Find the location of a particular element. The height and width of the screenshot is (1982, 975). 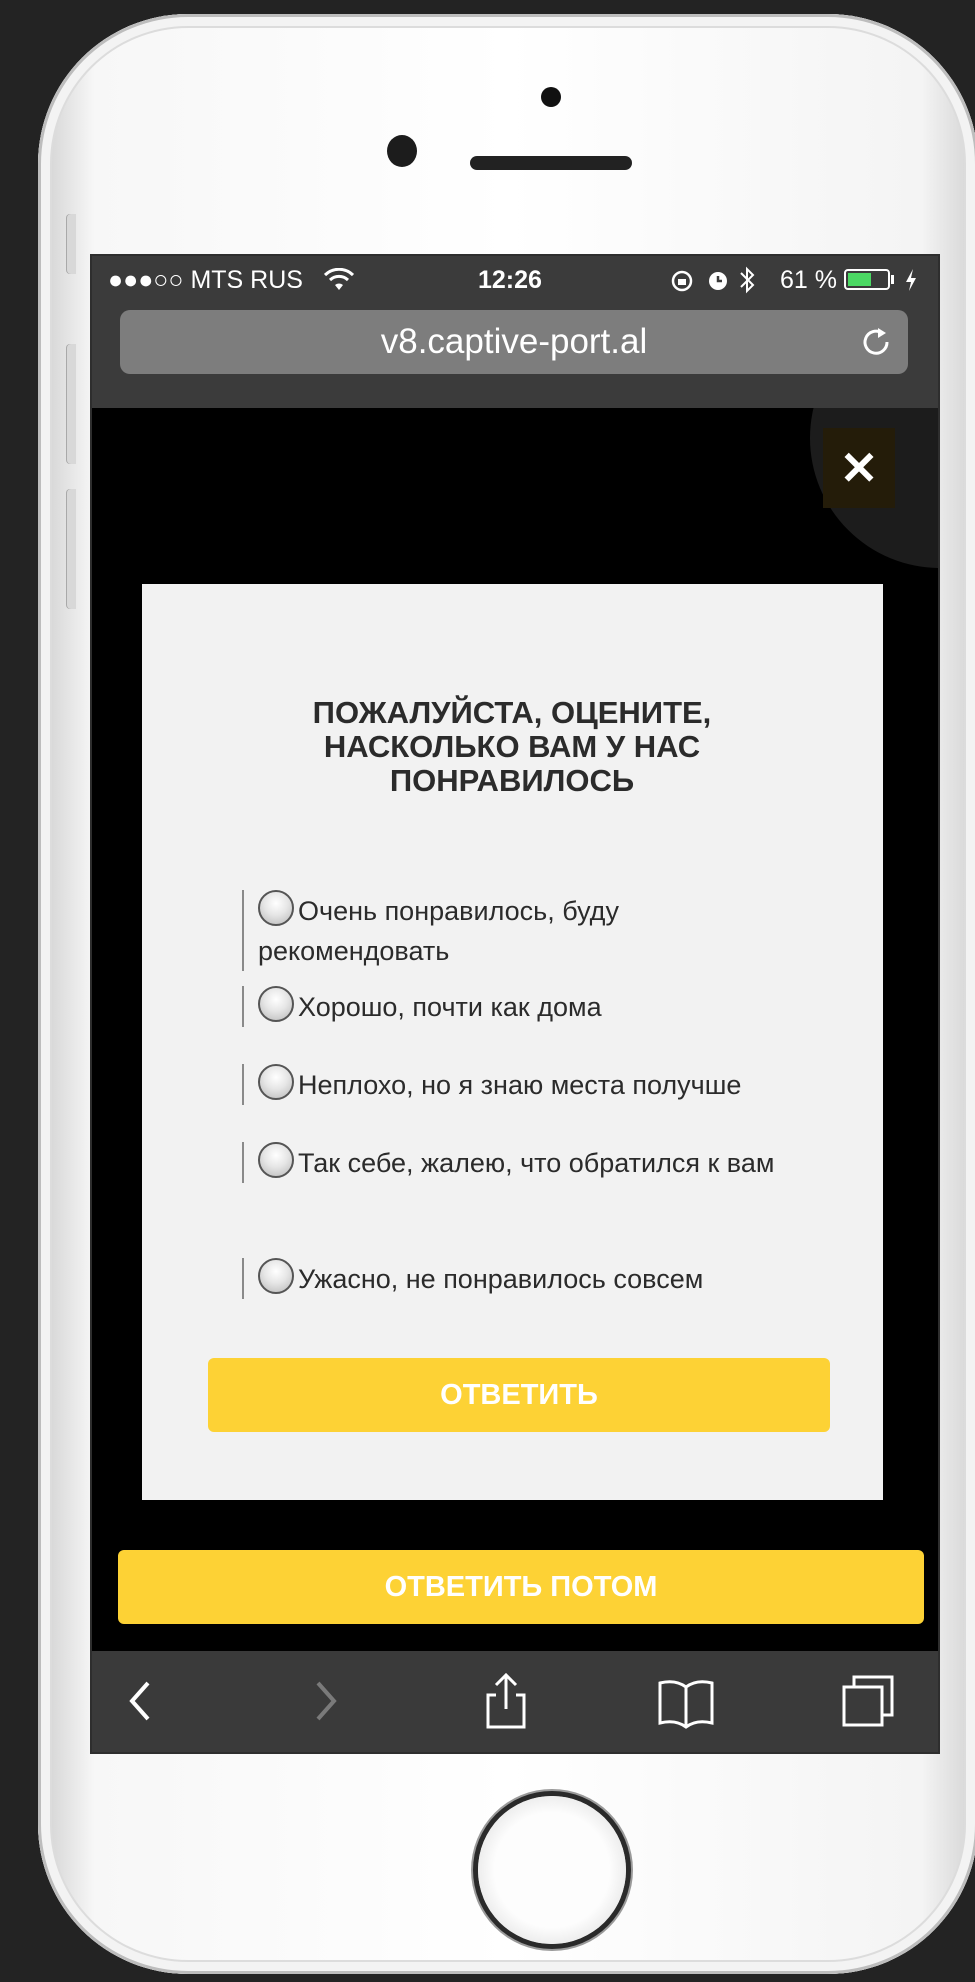

browser-address-area: v8.captive-port.al is located at coordinates (515, 356).